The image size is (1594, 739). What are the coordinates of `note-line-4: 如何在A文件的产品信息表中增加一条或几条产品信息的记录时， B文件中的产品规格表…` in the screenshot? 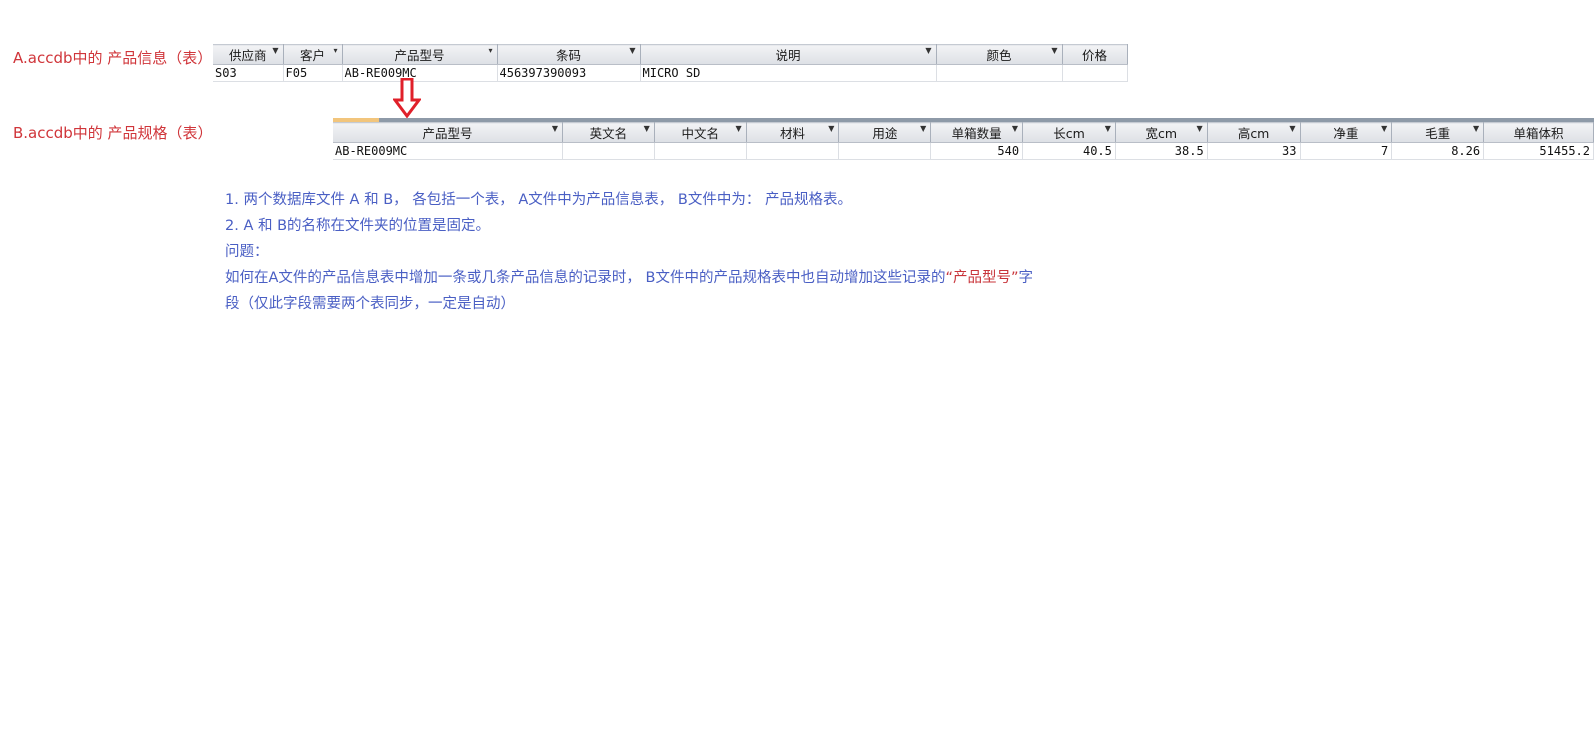 It's located at (675, 278).